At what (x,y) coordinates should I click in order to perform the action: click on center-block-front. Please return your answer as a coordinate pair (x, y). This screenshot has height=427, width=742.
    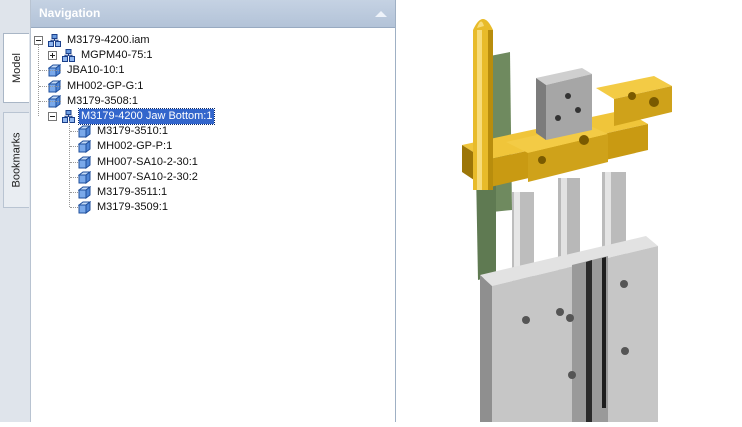
    Looking at the image, I should click on (569, 107).